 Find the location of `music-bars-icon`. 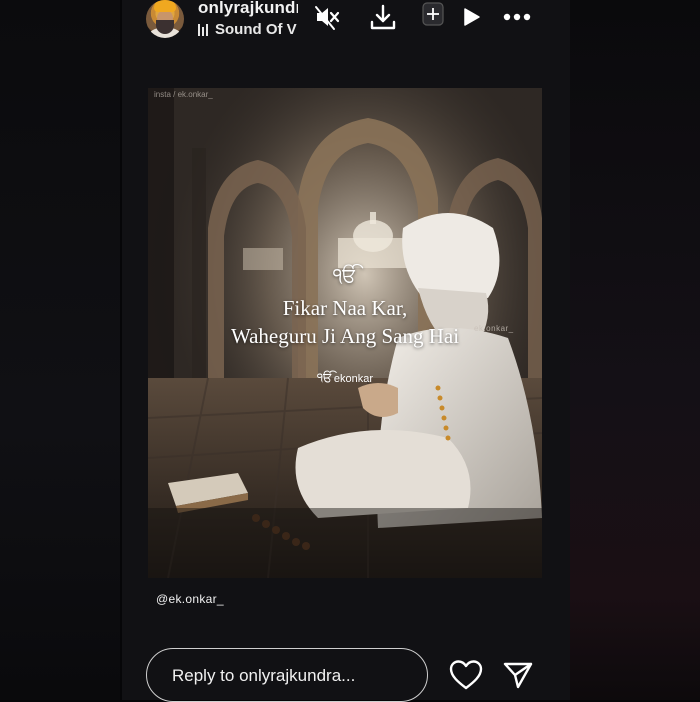

music-bars-icon is located at coordinates (203, 29).